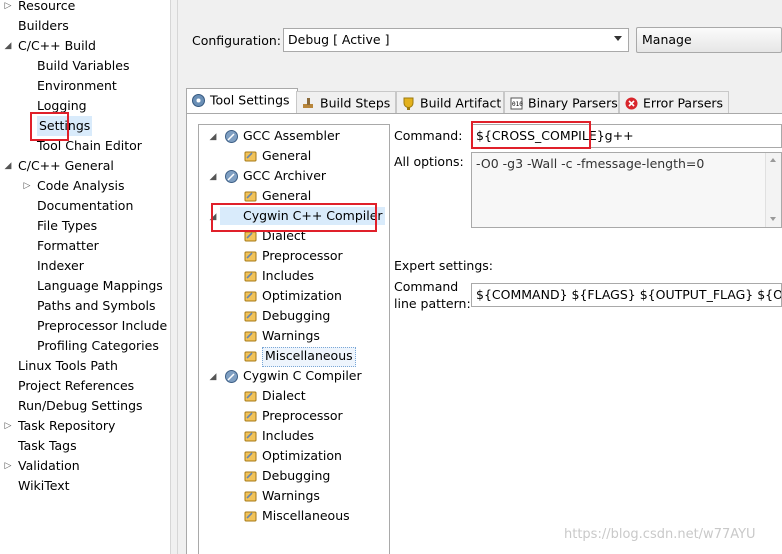  I want to click on options-scrollbar, so click(773, 190).